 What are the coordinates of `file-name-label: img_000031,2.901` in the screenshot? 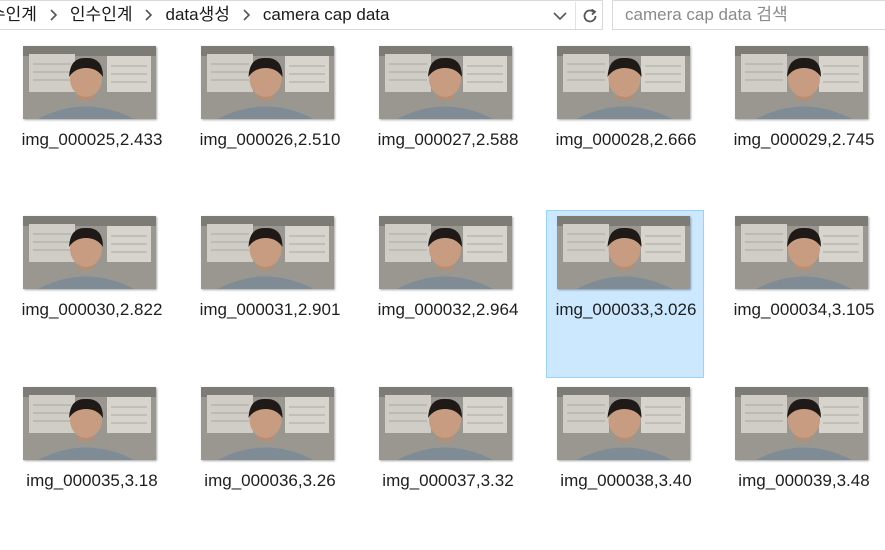 It's located at (270, 309).